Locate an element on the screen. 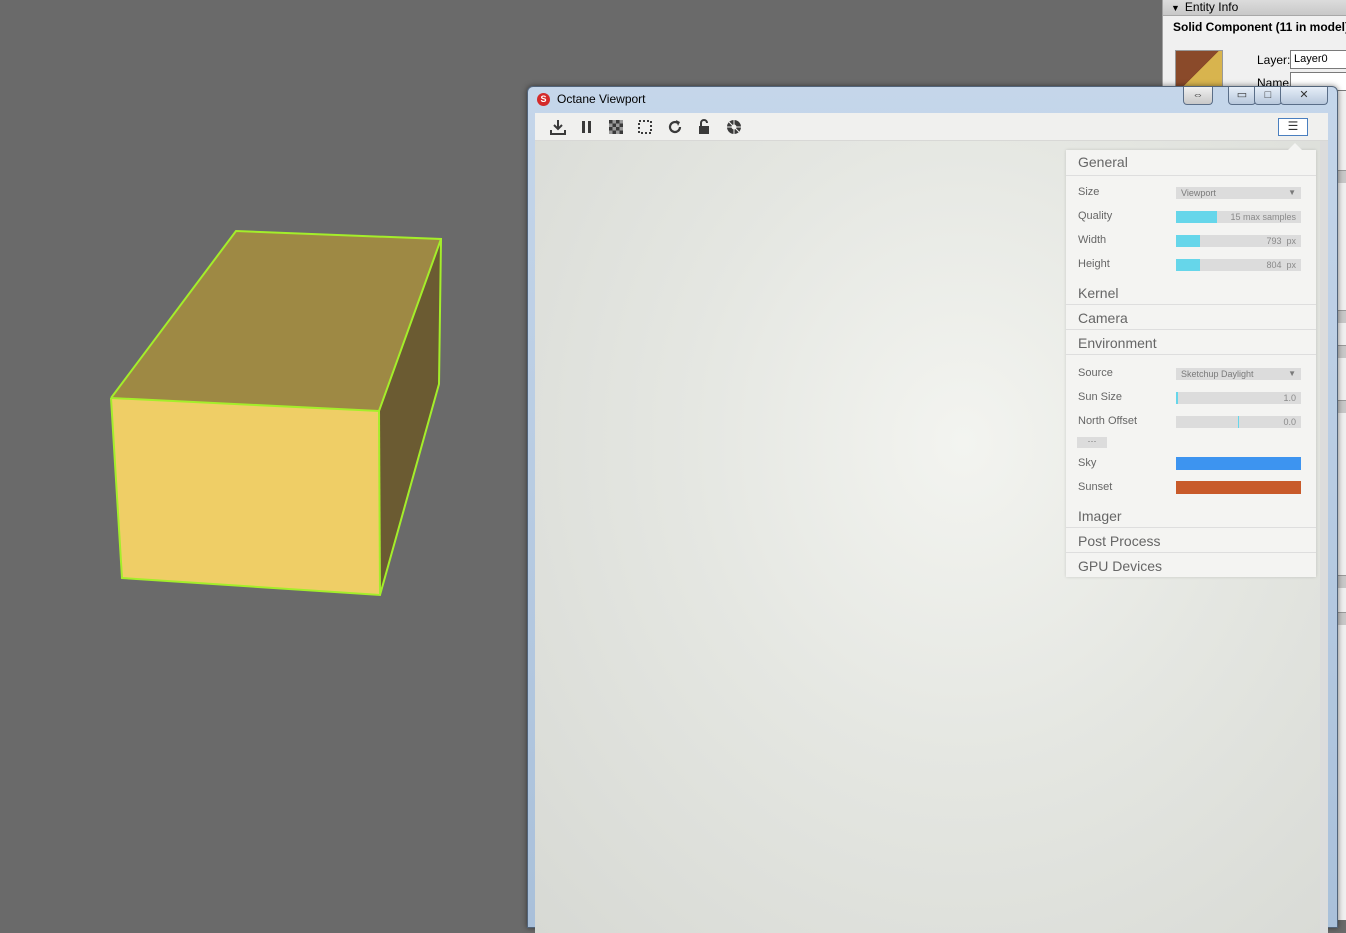  source-value: Sketchup Daylight is located at coordinates (1217, 374).